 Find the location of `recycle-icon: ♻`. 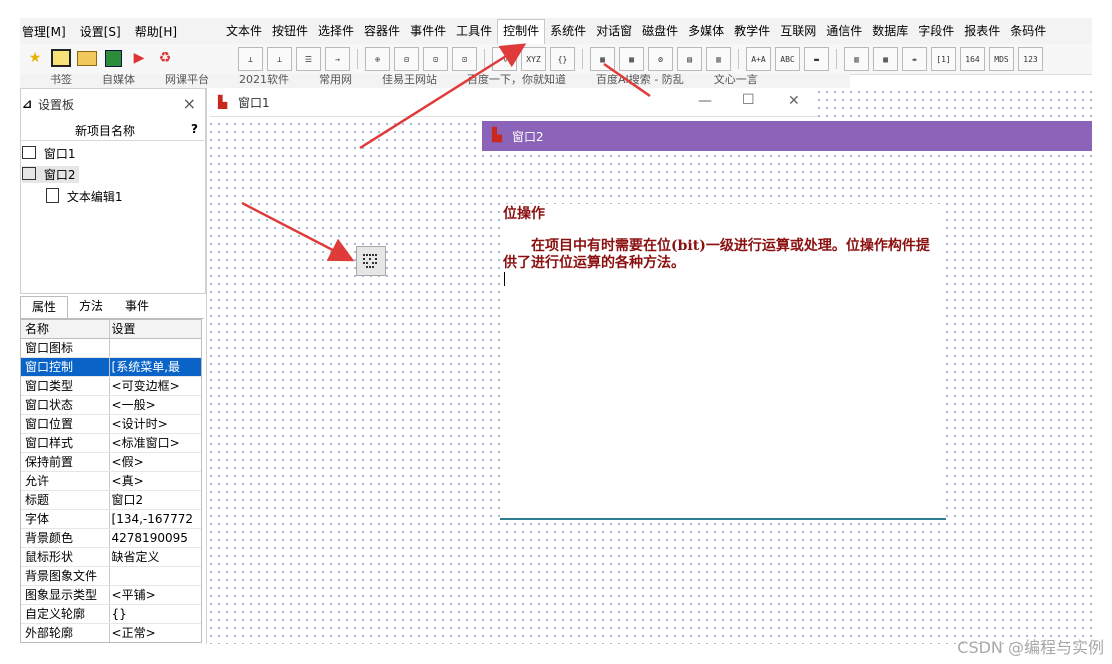

recycle-icon: ♻ is located at coordinates (165, 58).